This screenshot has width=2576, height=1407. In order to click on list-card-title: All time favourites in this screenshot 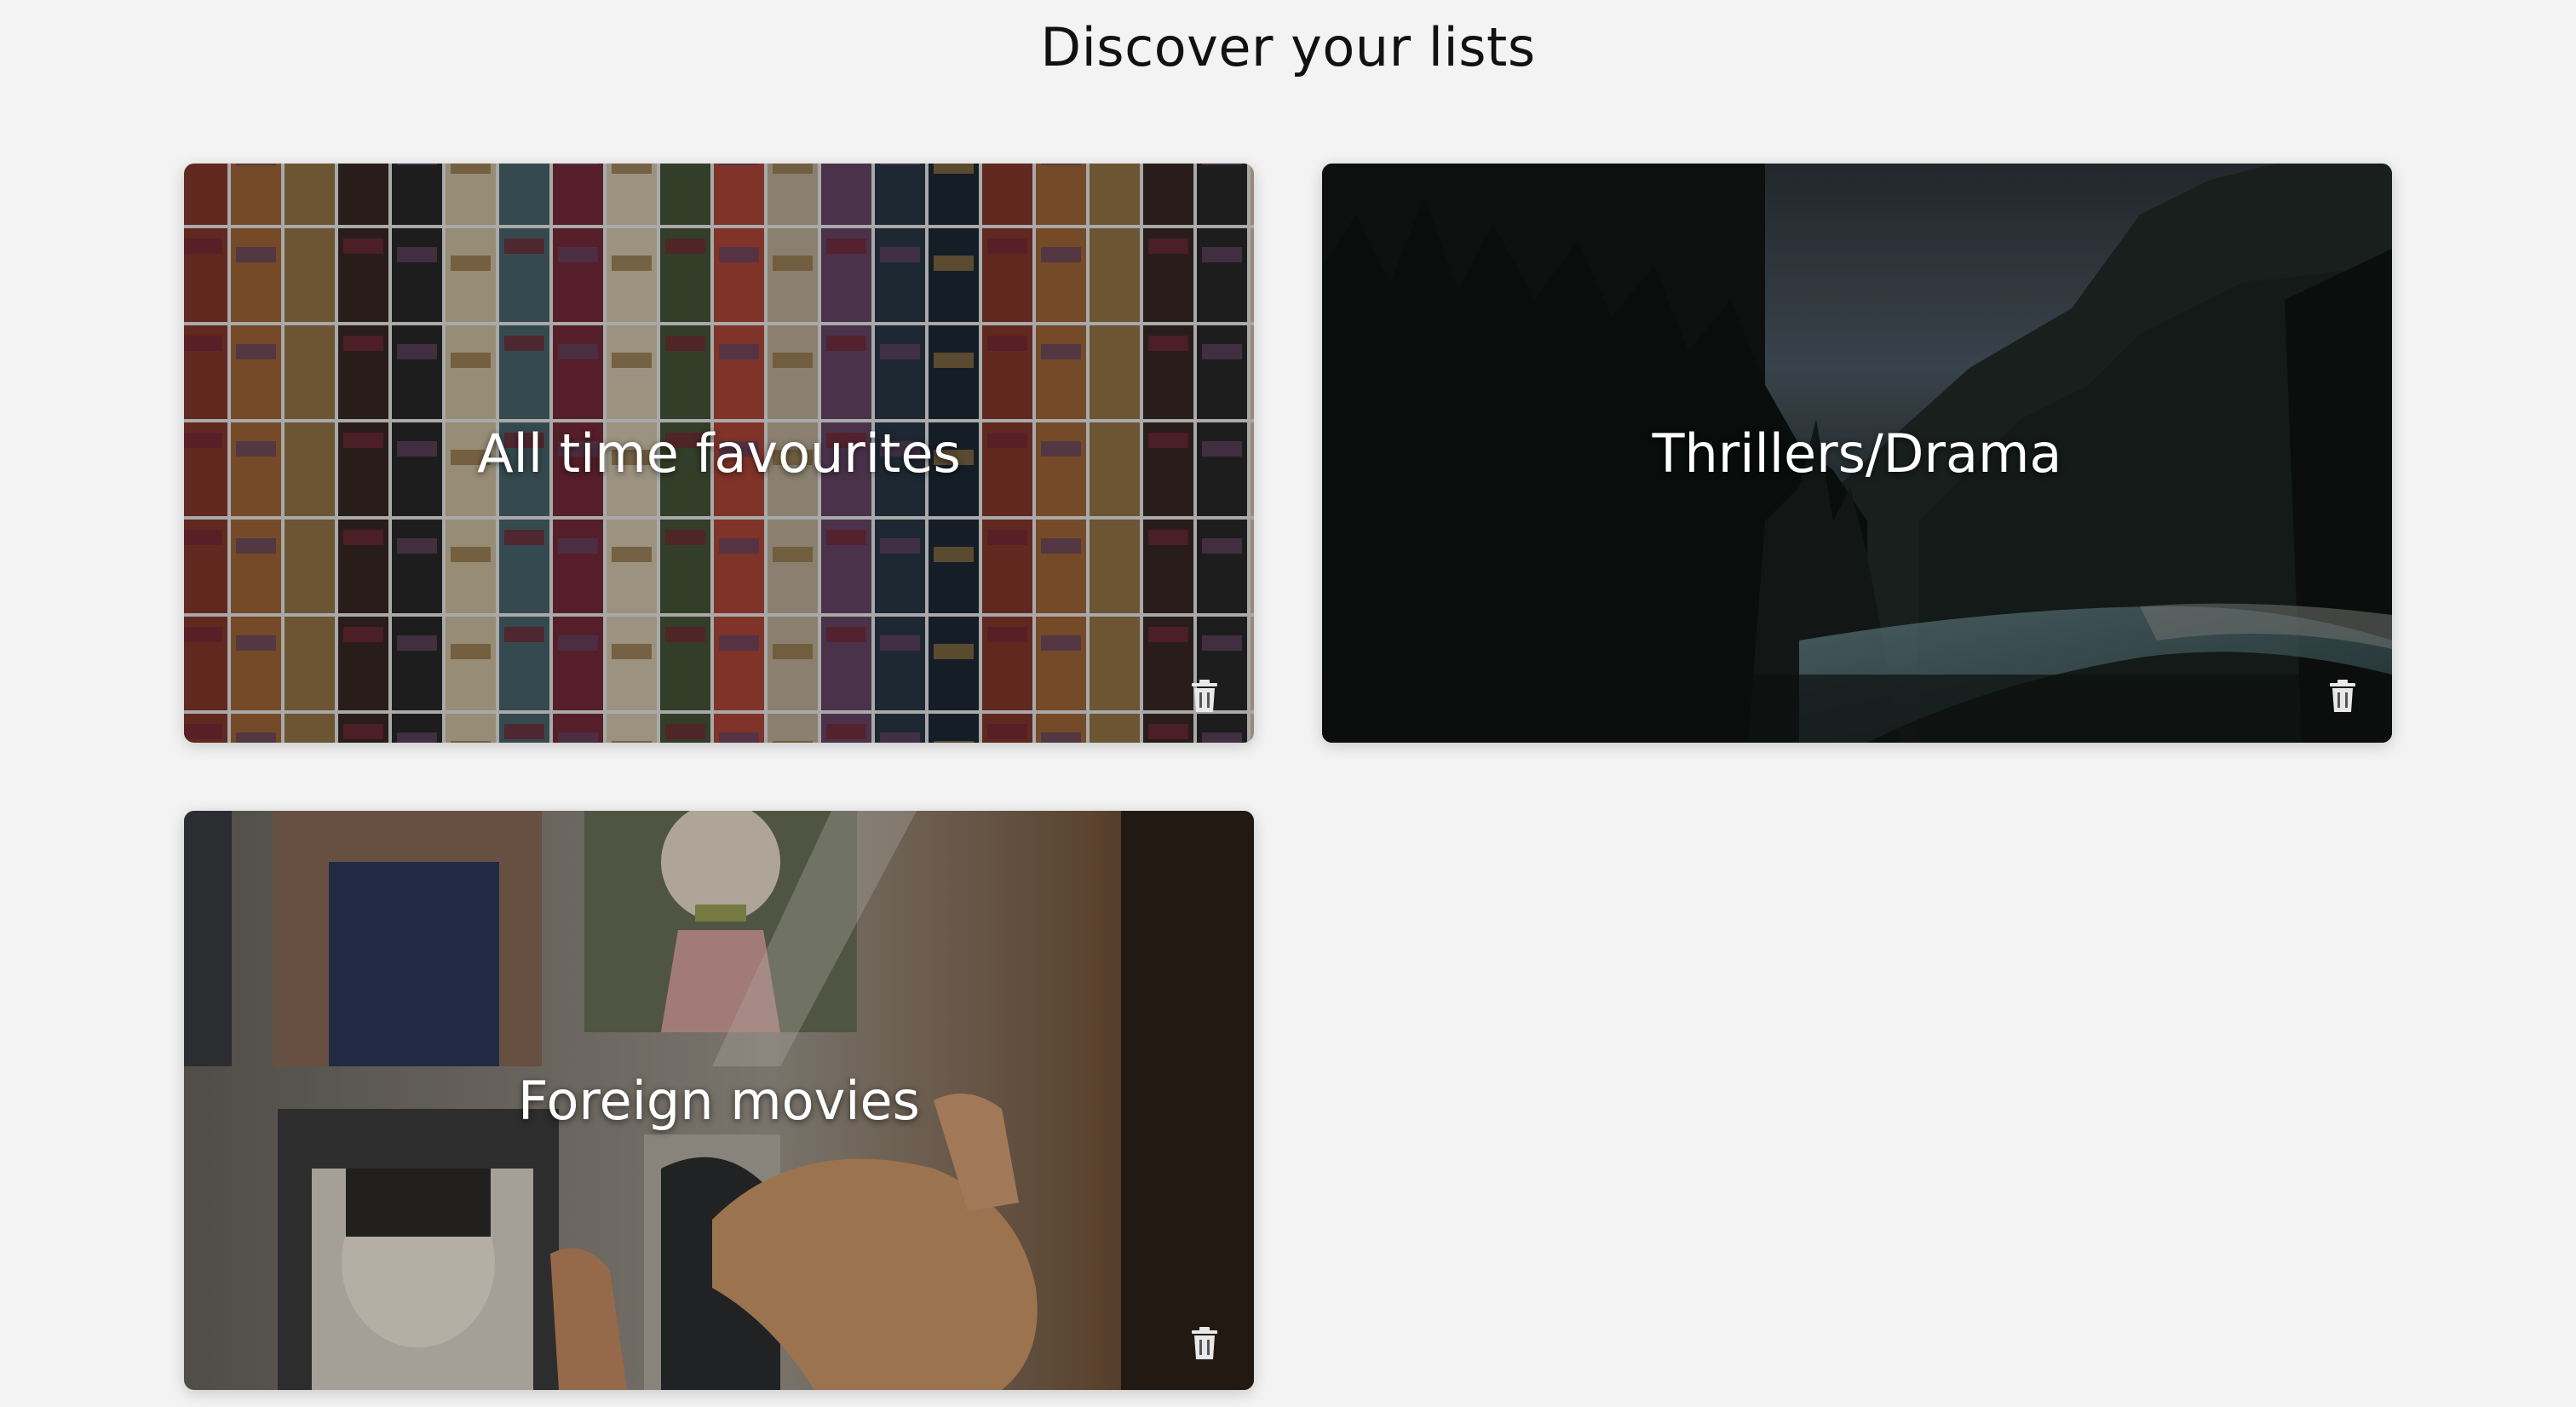, I will do `click(719, 453)`.